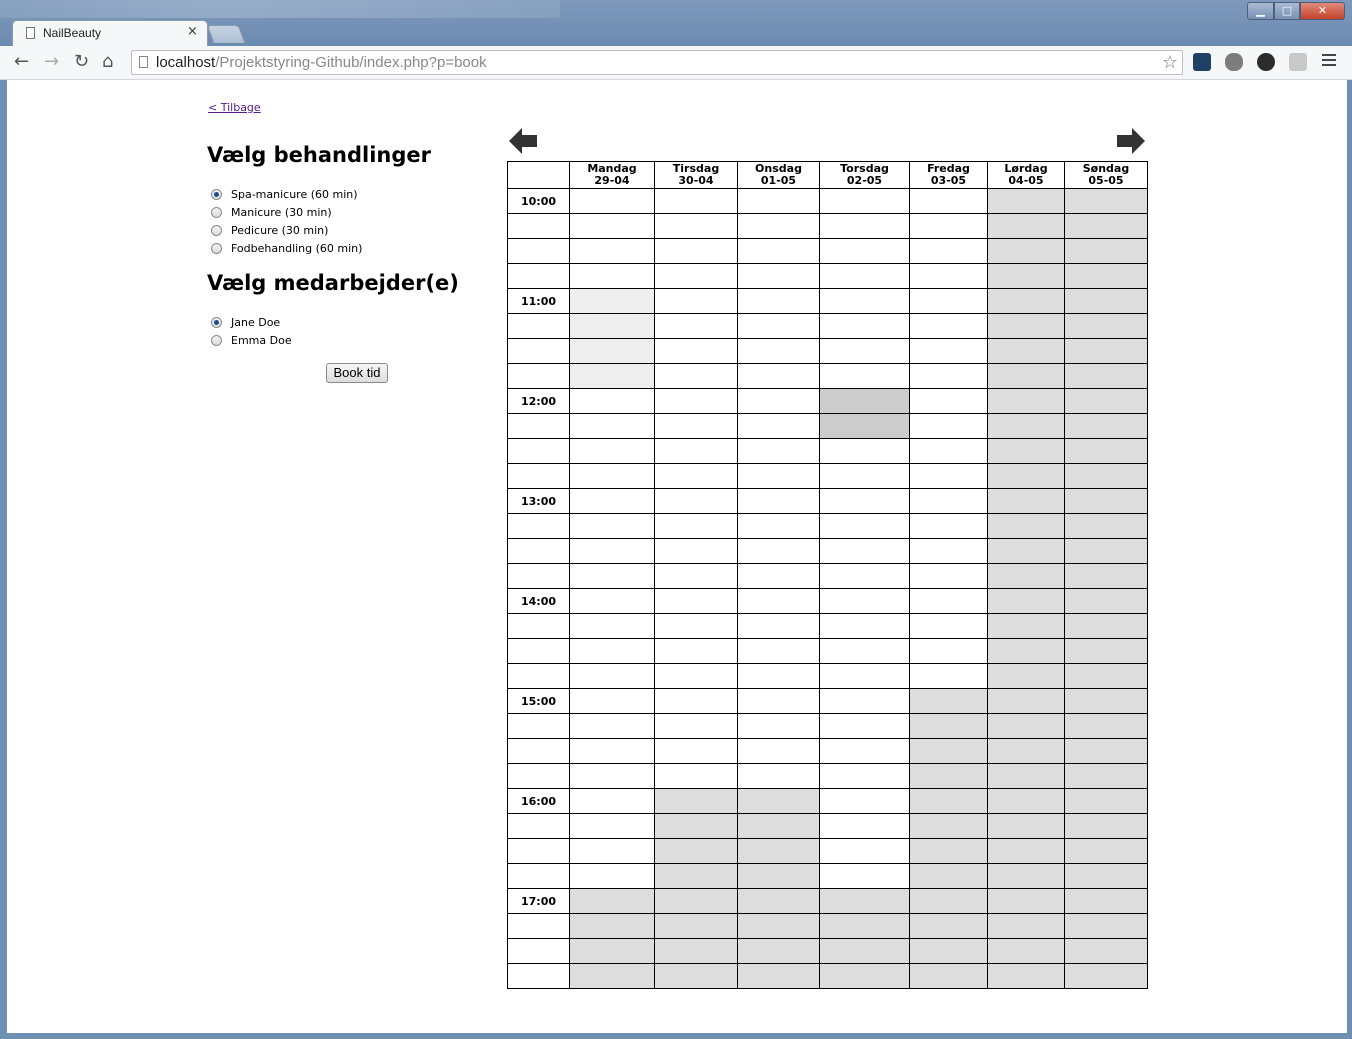 The image size is (1352, 1039). What do you see at coordinates (286, 212) in the screenshot?
I see `treatment-option: Manicure (30 min)` at bounding box center [286, 212].